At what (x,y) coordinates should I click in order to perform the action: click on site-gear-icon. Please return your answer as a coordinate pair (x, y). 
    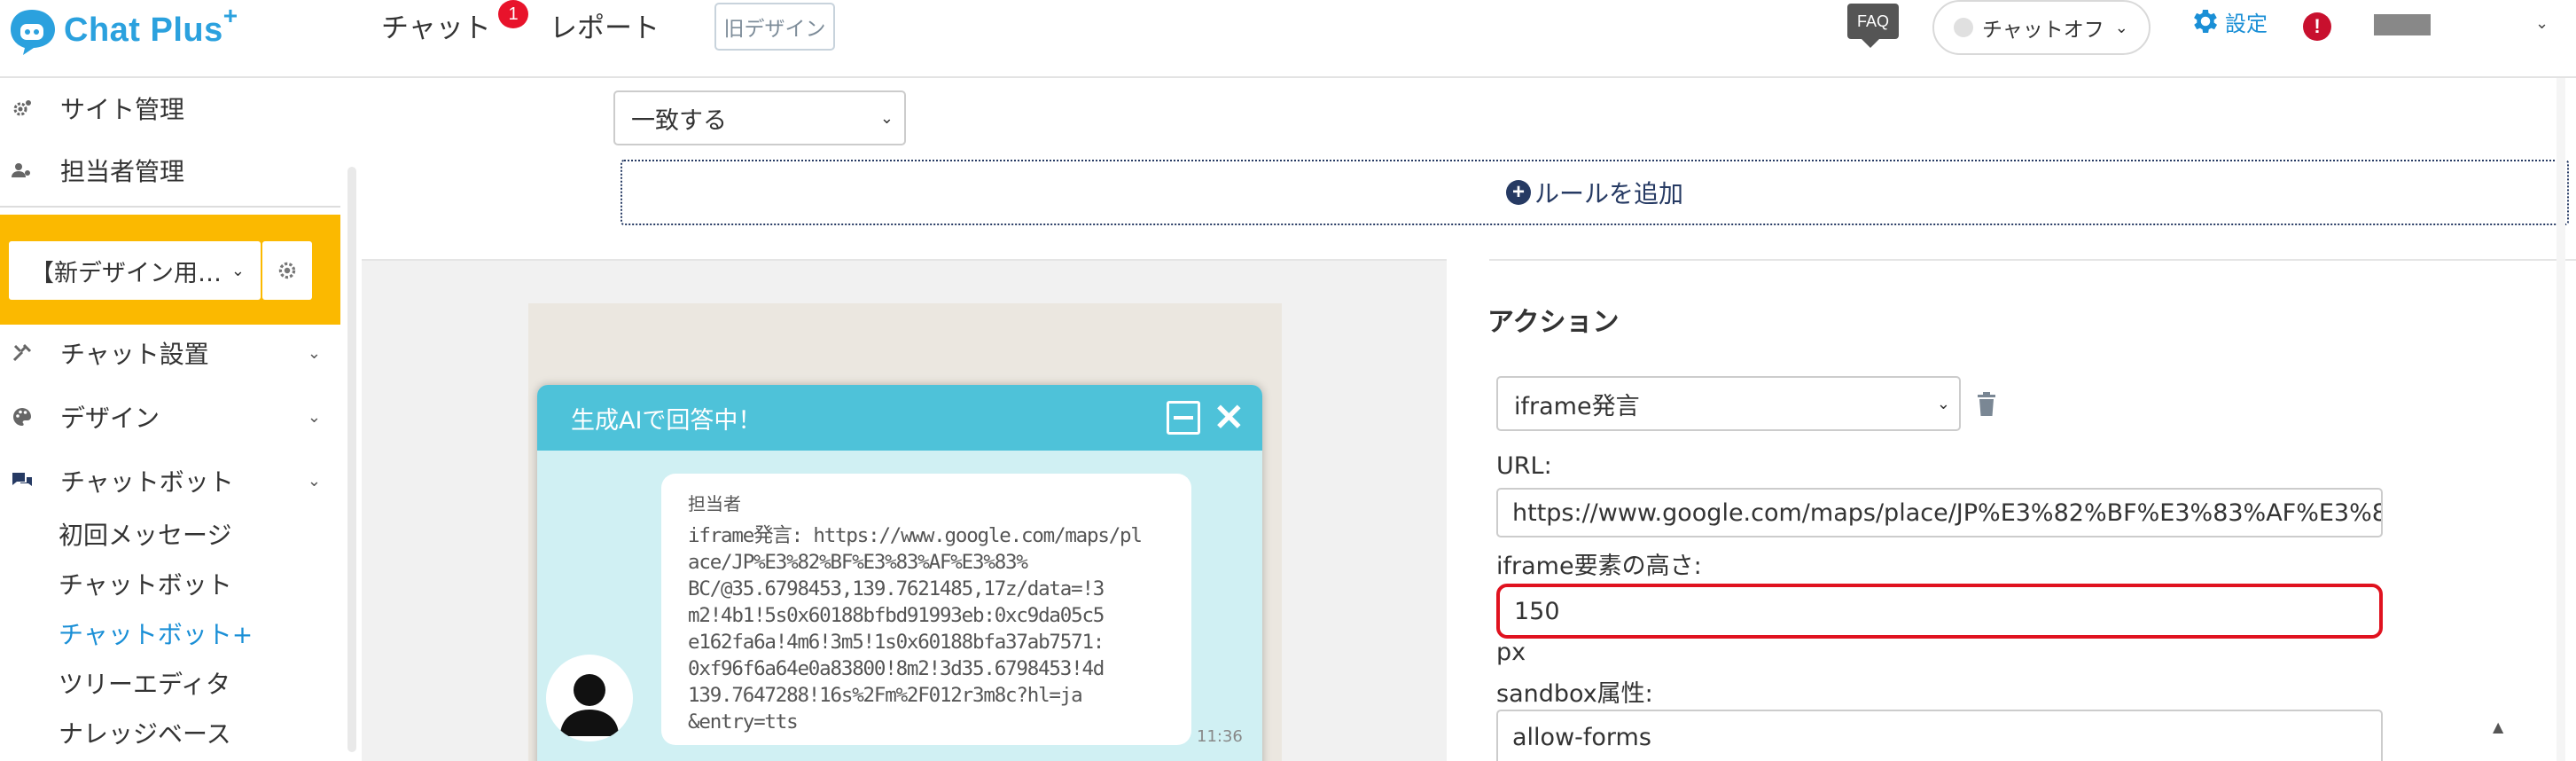
    Looking at the image, I should click on (22, 109).